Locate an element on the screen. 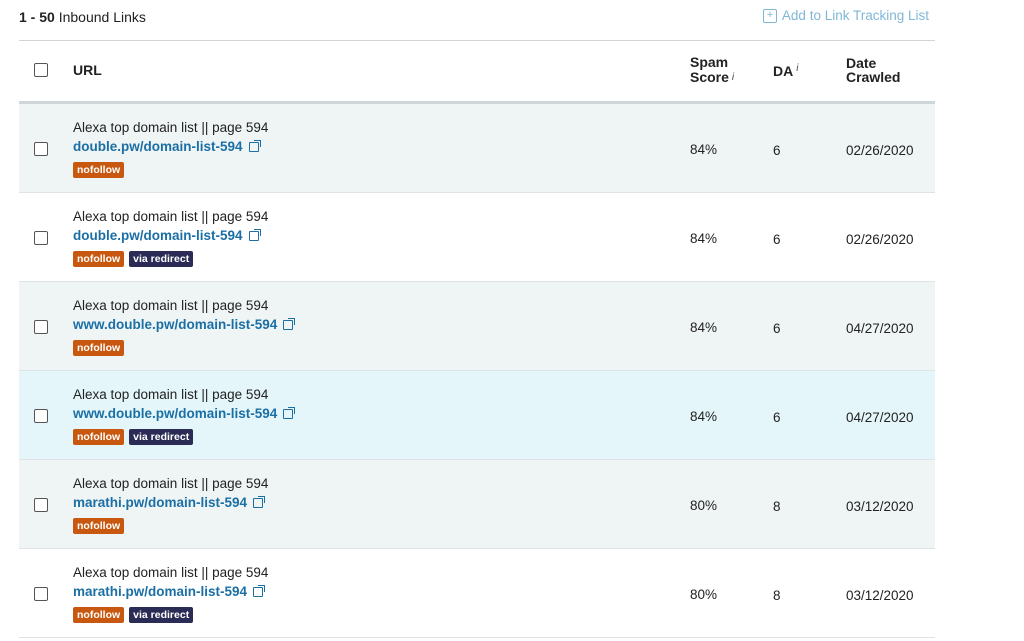 The height and width of the screenshot is (641, 1024). column-header-spam-score: Spam Score i is located at coordinates (712, 70).